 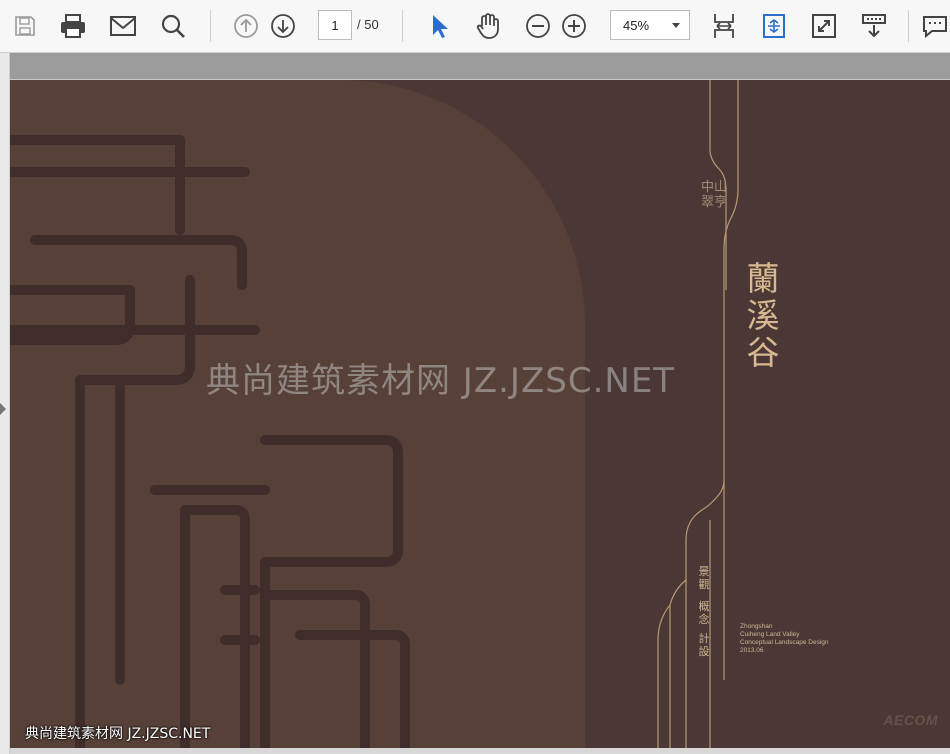 I want to click on search-button, so click(x=173, y=26).